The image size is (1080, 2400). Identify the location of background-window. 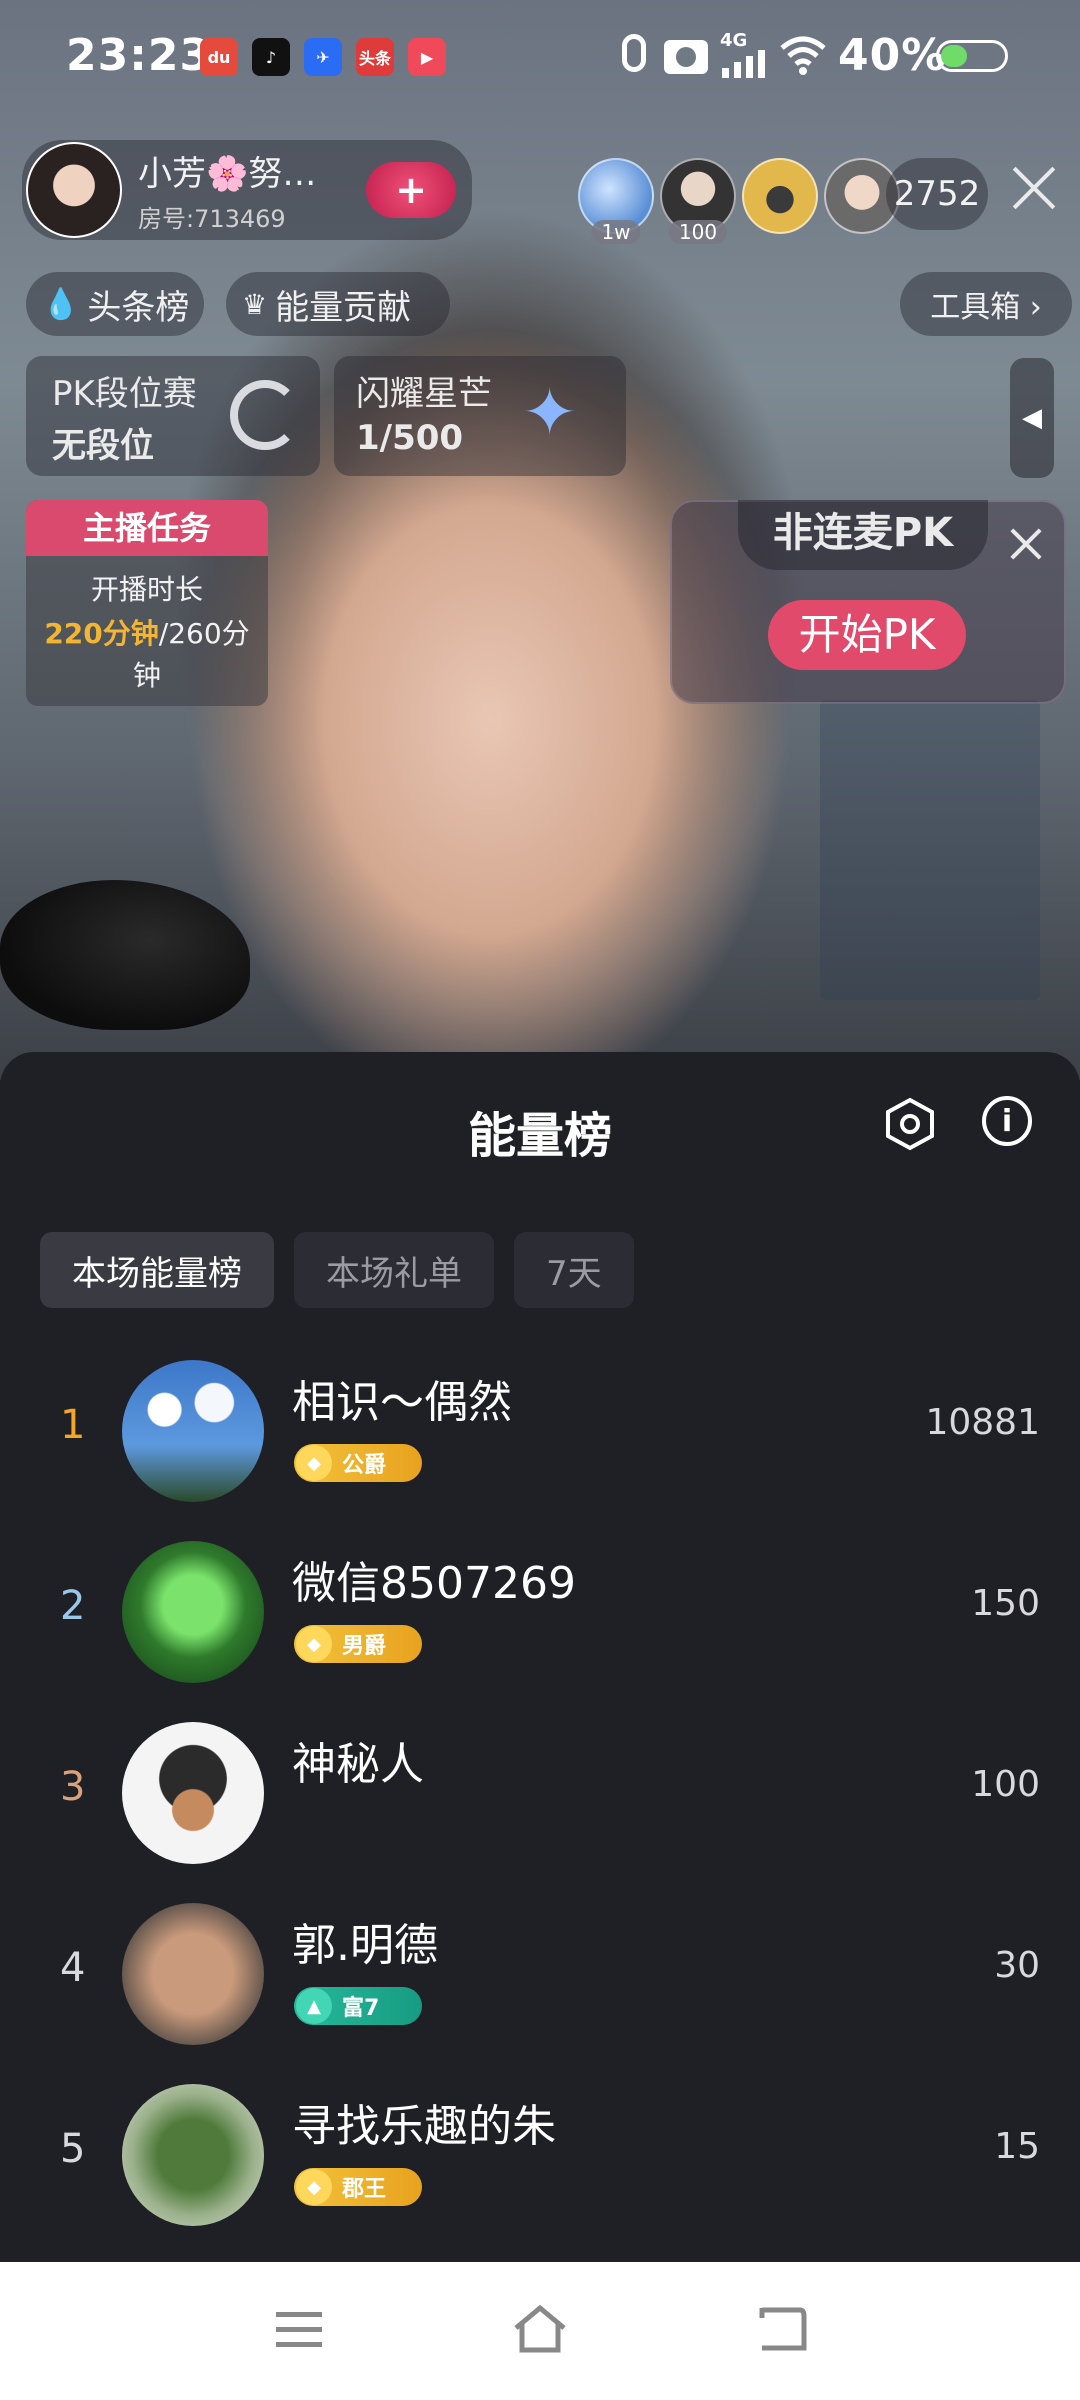
(930, 850).